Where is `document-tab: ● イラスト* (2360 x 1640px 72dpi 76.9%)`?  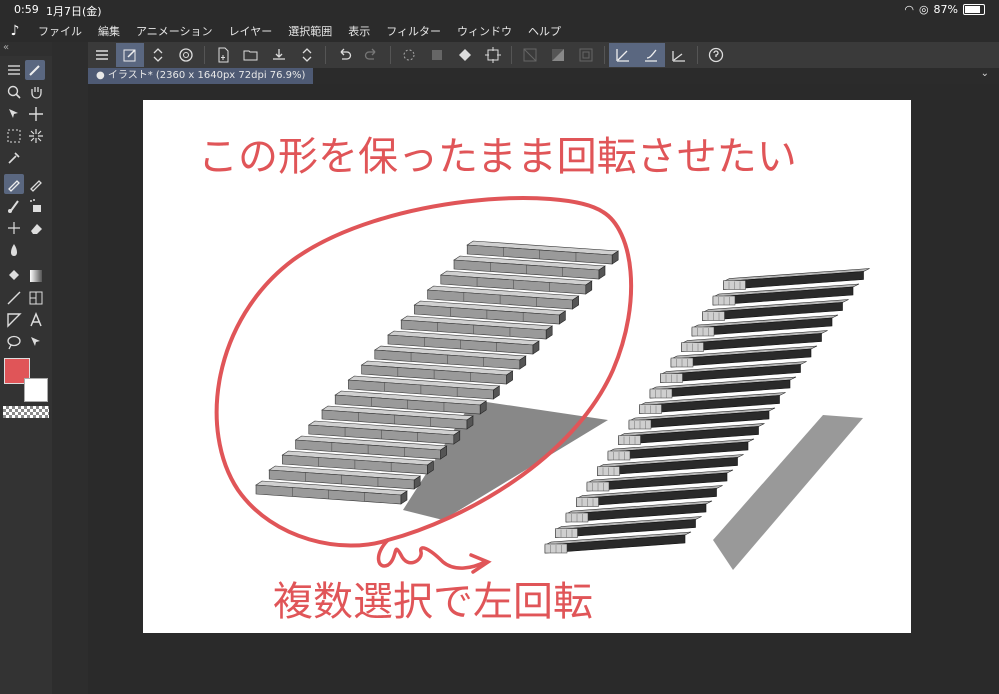
document-tab: ● イラスト* (2360 x 1640px 72dpi 76.9%) is located at coordinates (201, 76).